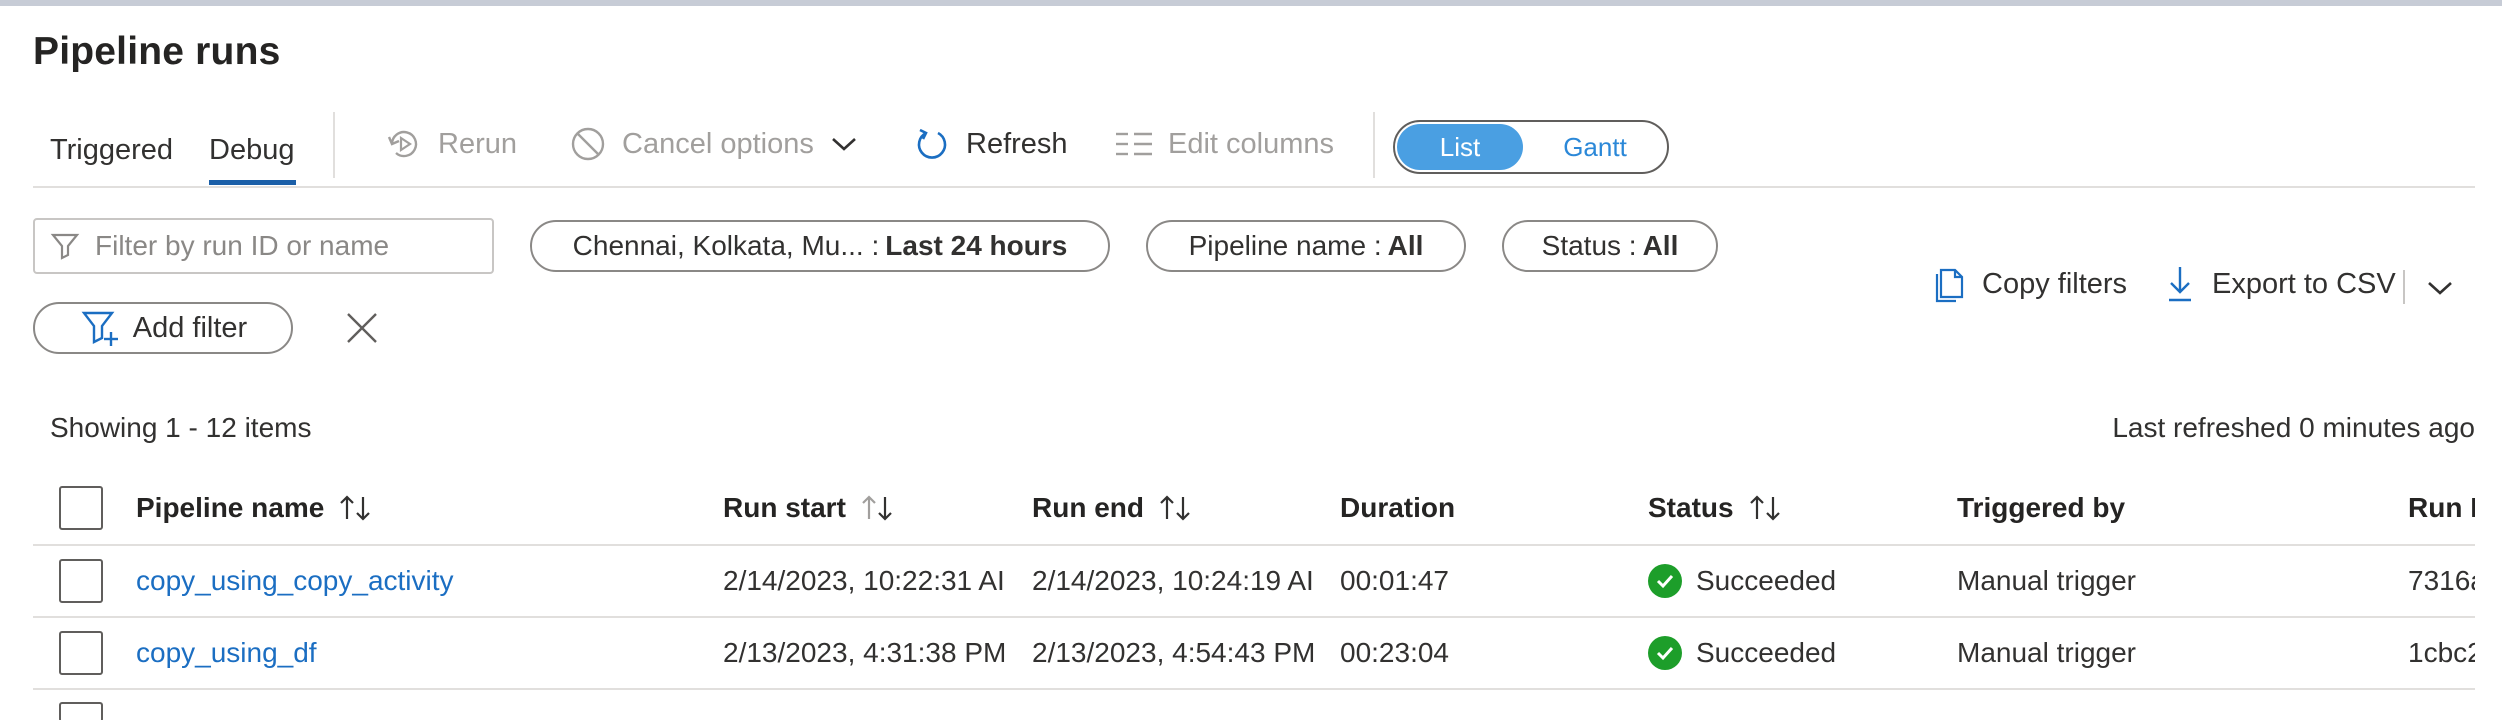  I want to click on pipeline-filter-prefix: Pipeline name :, so click(1285, 245).